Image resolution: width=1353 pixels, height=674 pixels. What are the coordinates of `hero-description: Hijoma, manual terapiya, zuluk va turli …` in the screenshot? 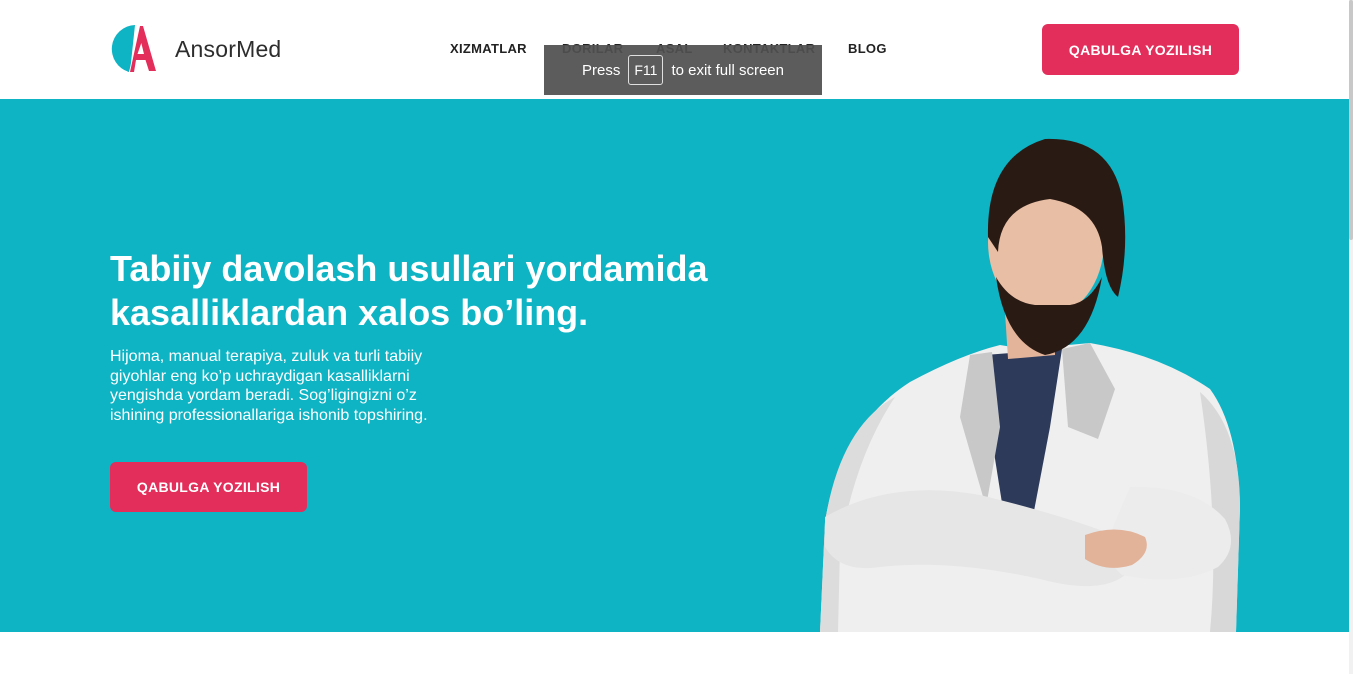 It's located at (269, 386).